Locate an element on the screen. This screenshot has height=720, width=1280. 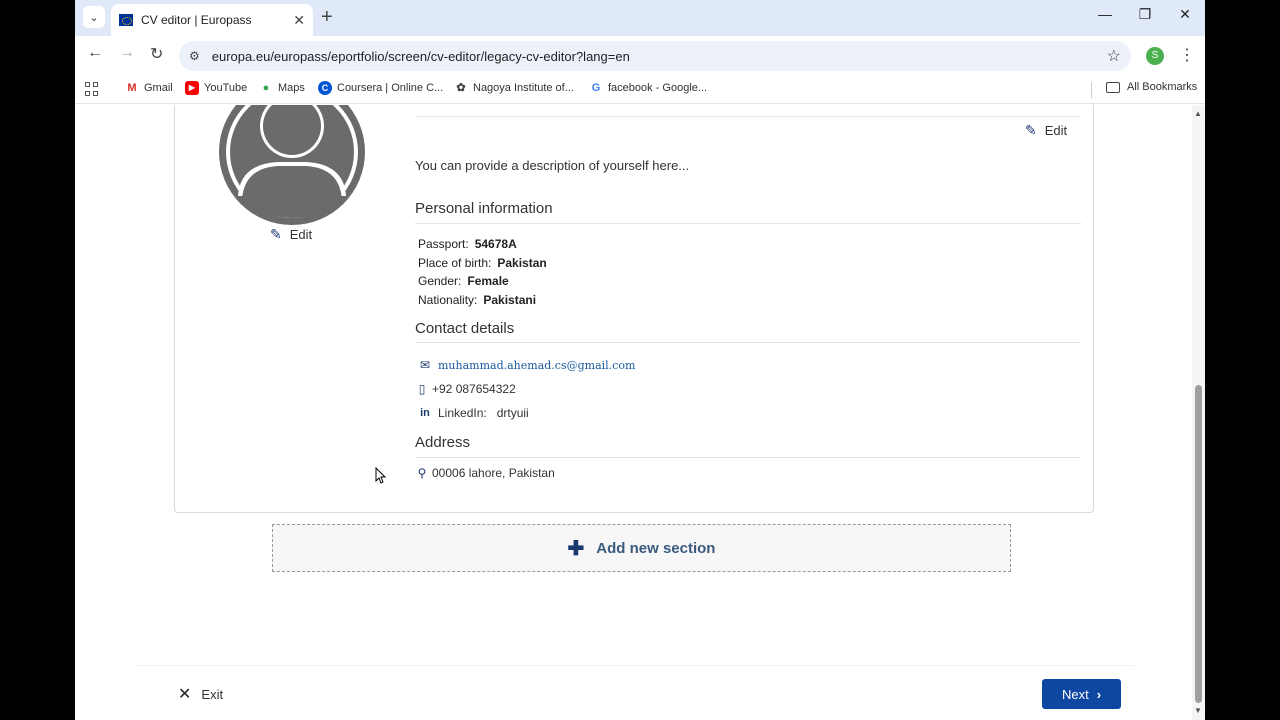
all-bookmarks: All Bookmarks is located at coordinates (1151, 87).